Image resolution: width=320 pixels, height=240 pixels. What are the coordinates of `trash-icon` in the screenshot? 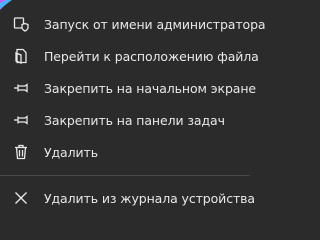 It's located at (21, 152).